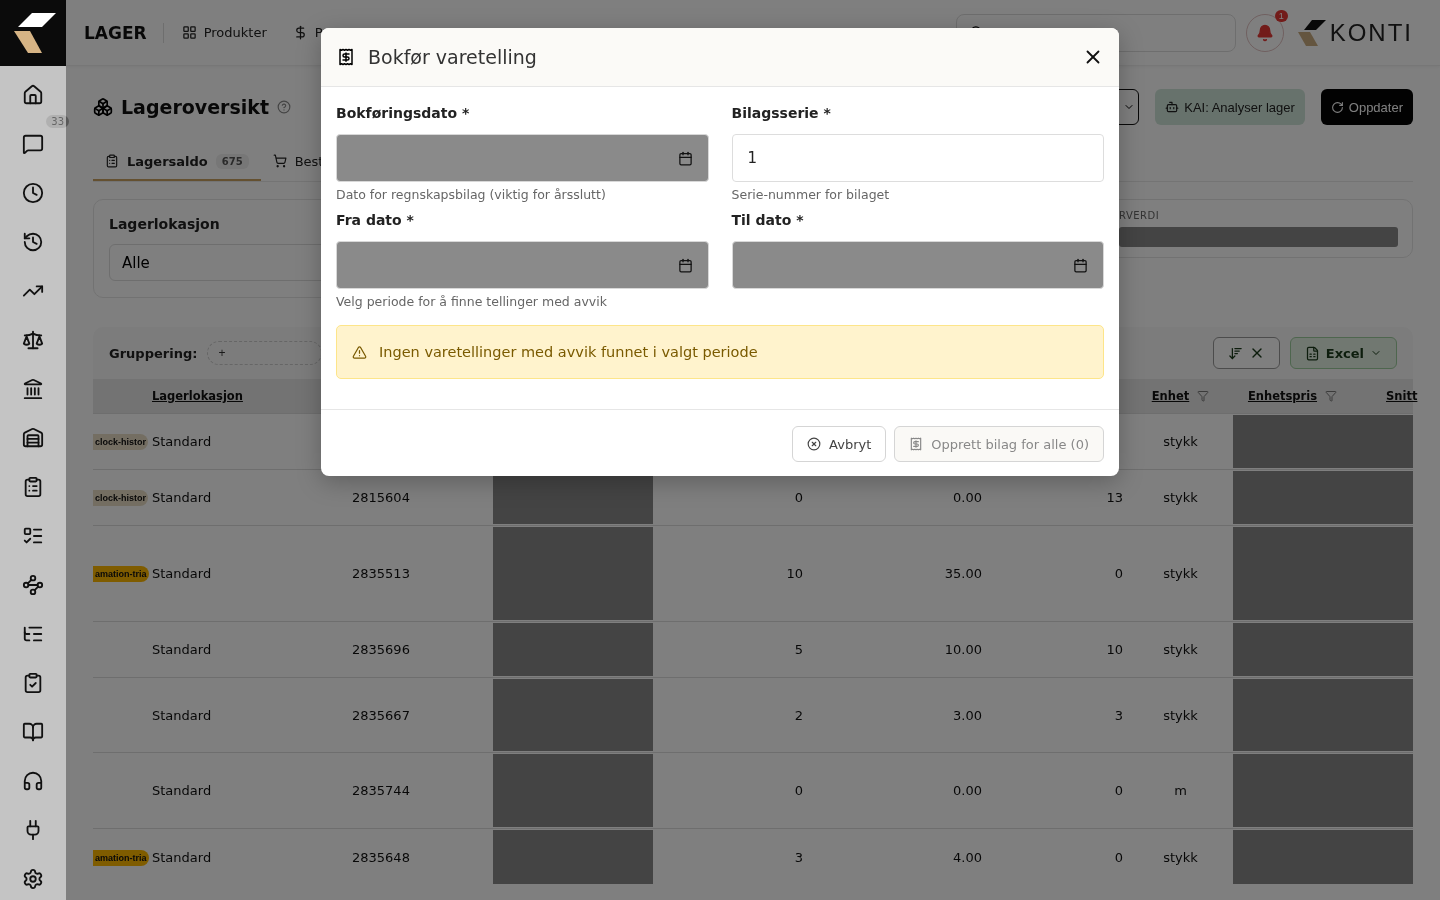 The height and width of the screenshot is (900, 1440). What do you see at coordinates (453, 57) in the screenshot?
I see `dialog-title: Bokfør varetelling` at bounding box center [453, 57].